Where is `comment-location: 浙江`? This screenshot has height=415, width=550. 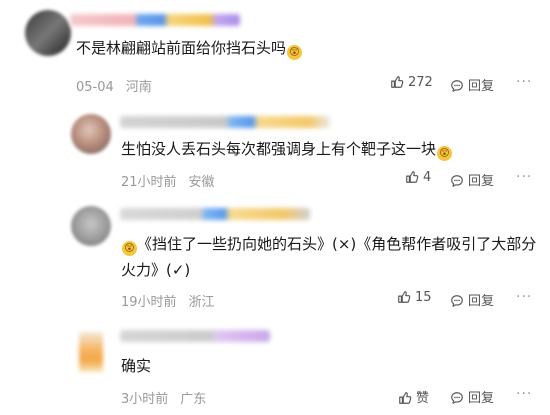
comment-location: 浙江 is located at coordinates (201, 302).